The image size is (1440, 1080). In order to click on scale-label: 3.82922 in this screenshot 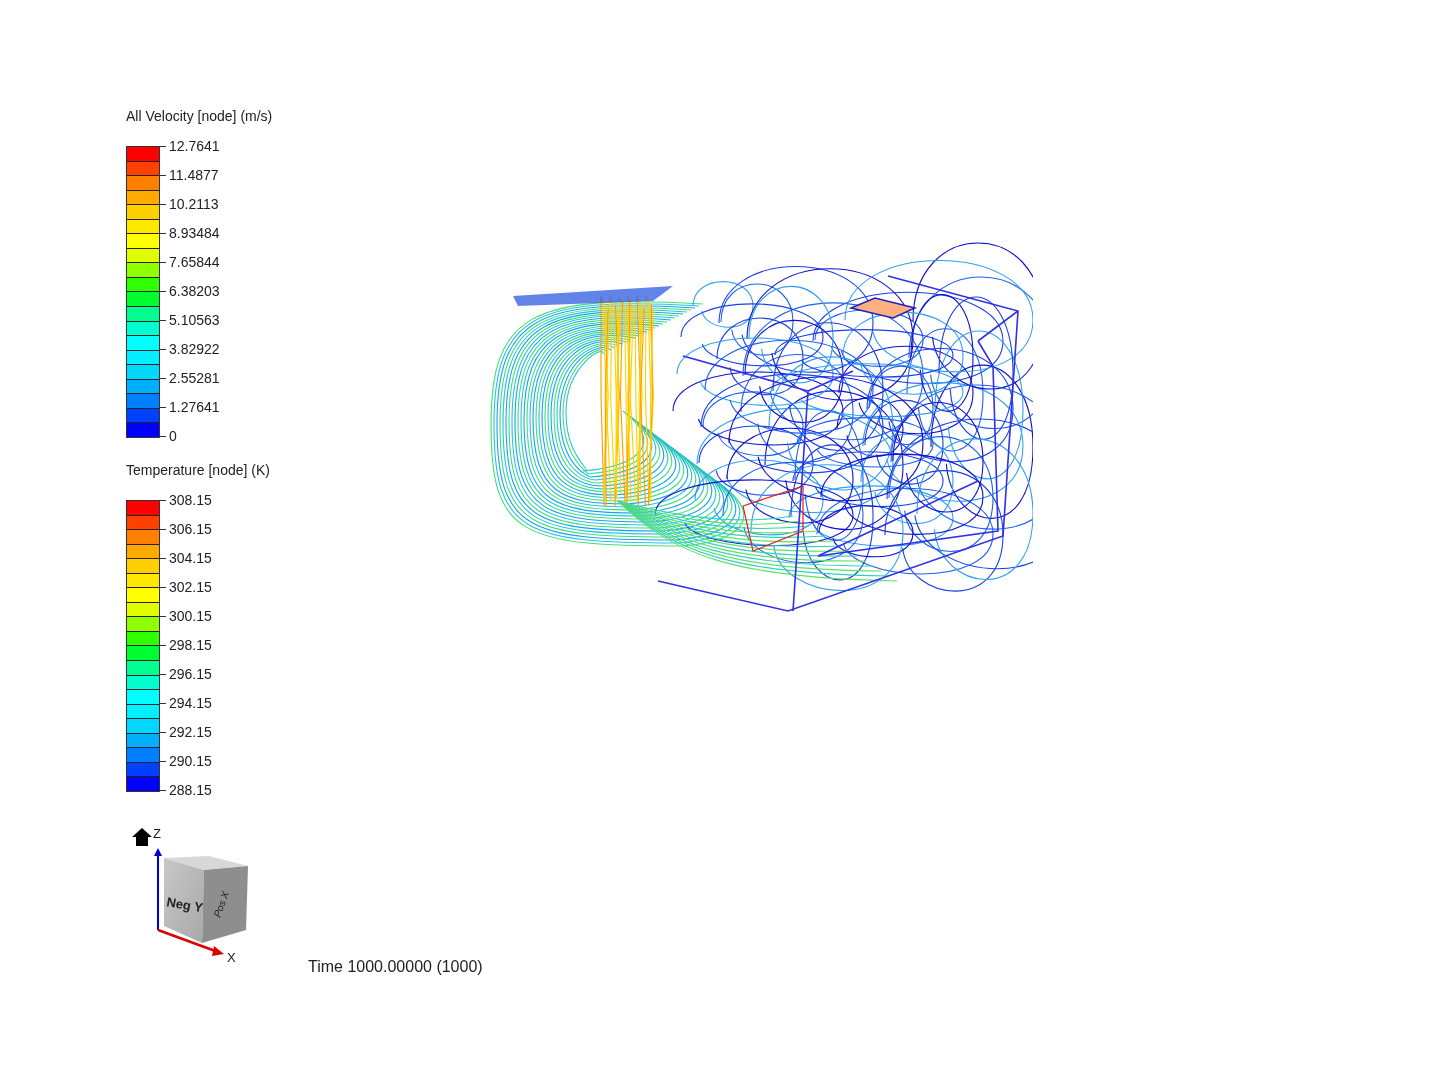, I will do `click(194, 349)`.